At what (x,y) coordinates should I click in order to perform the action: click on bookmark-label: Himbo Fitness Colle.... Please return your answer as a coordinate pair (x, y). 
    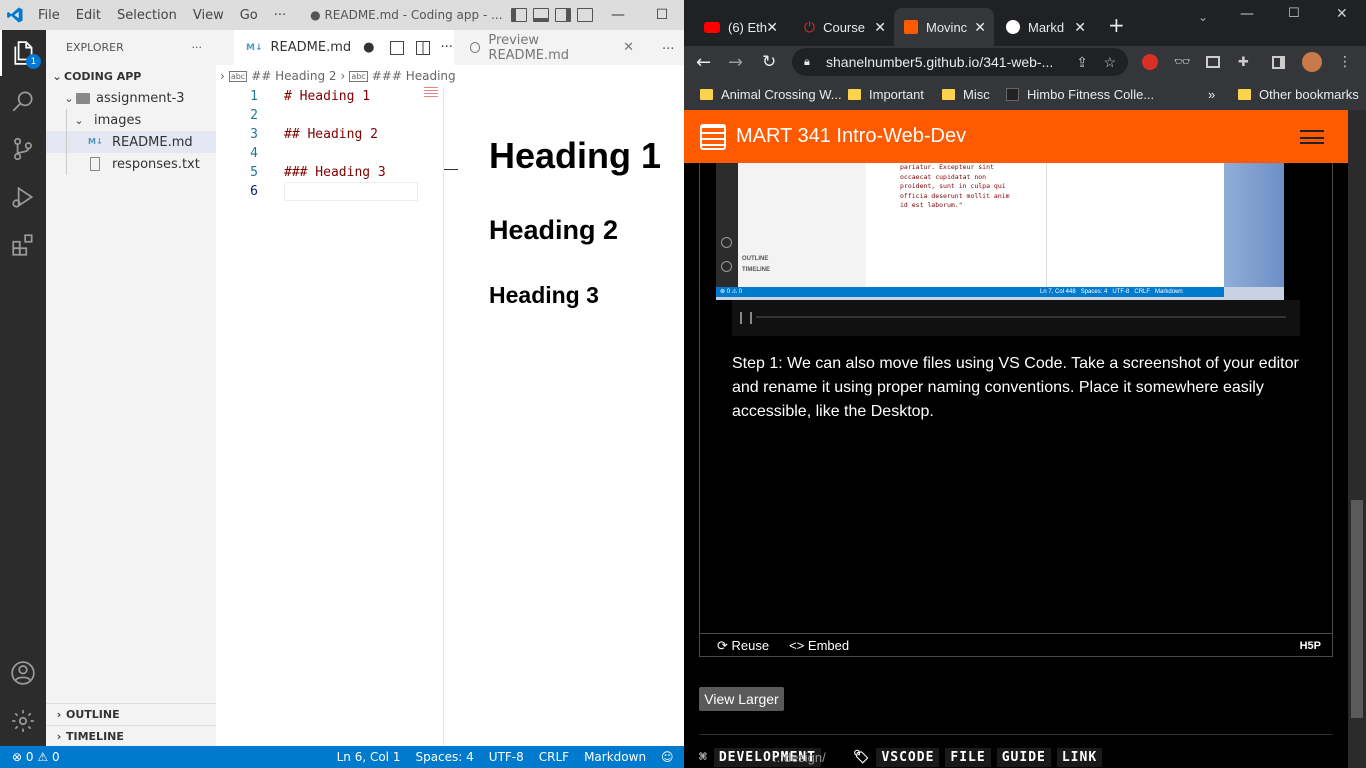
    Looking at the image, I should click on (1091, 94).